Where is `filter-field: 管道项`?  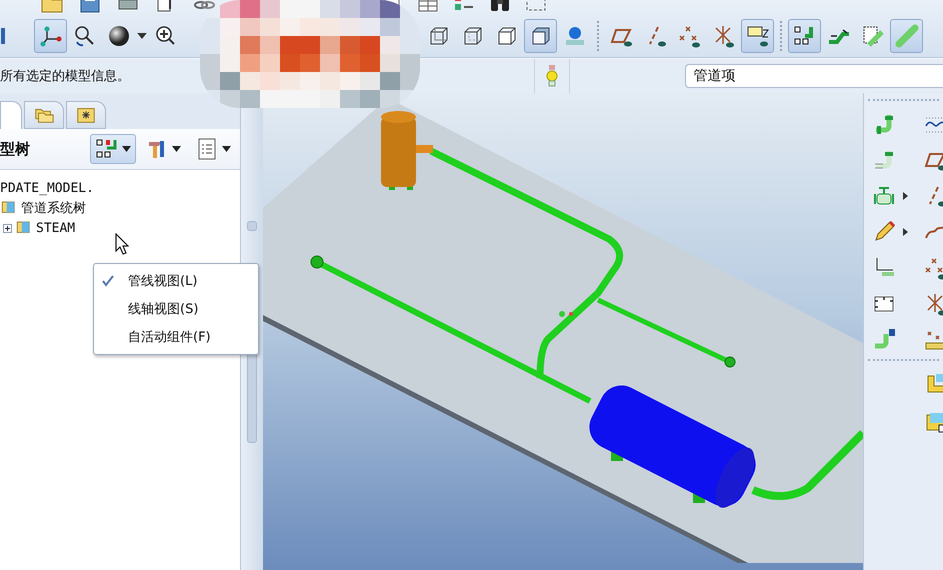
filter-field: 管道项 is located at coordinates (813, 76).